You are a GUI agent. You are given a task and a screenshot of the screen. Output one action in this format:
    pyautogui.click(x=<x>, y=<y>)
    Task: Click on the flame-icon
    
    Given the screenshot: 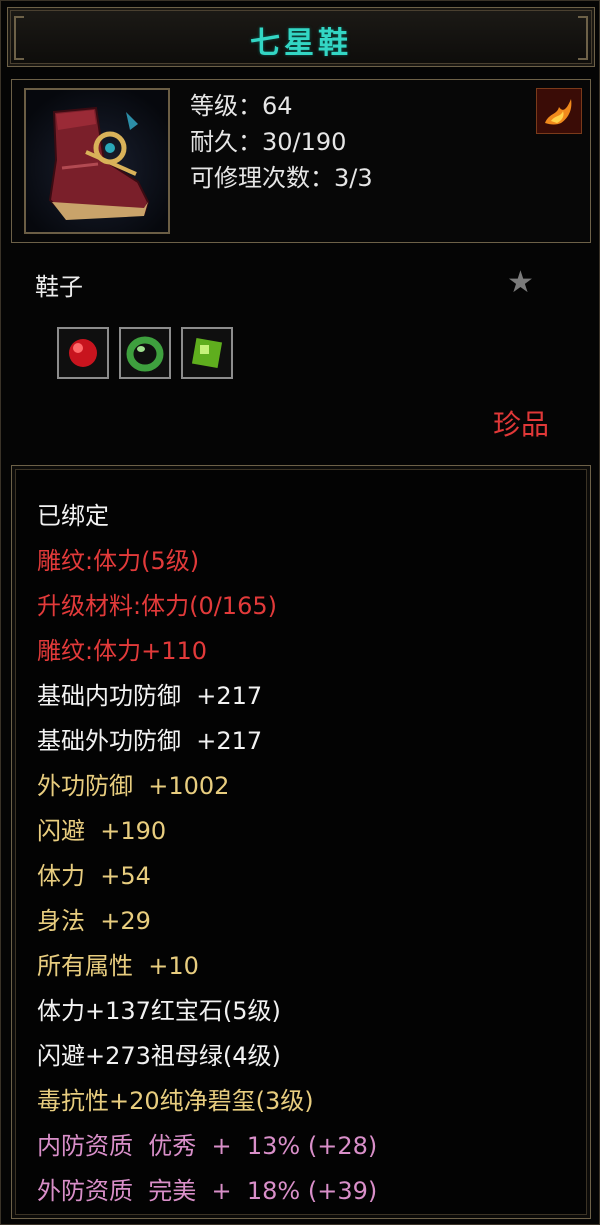 What is the action you would take?
    pyautogui.click(x=559, y=111)
    